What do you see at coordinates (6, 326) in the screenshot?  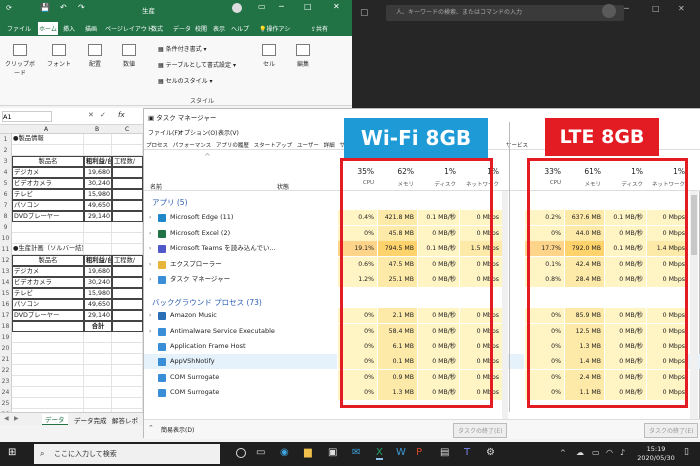 I see `row-number: 18` at bounding box center [6, 326].